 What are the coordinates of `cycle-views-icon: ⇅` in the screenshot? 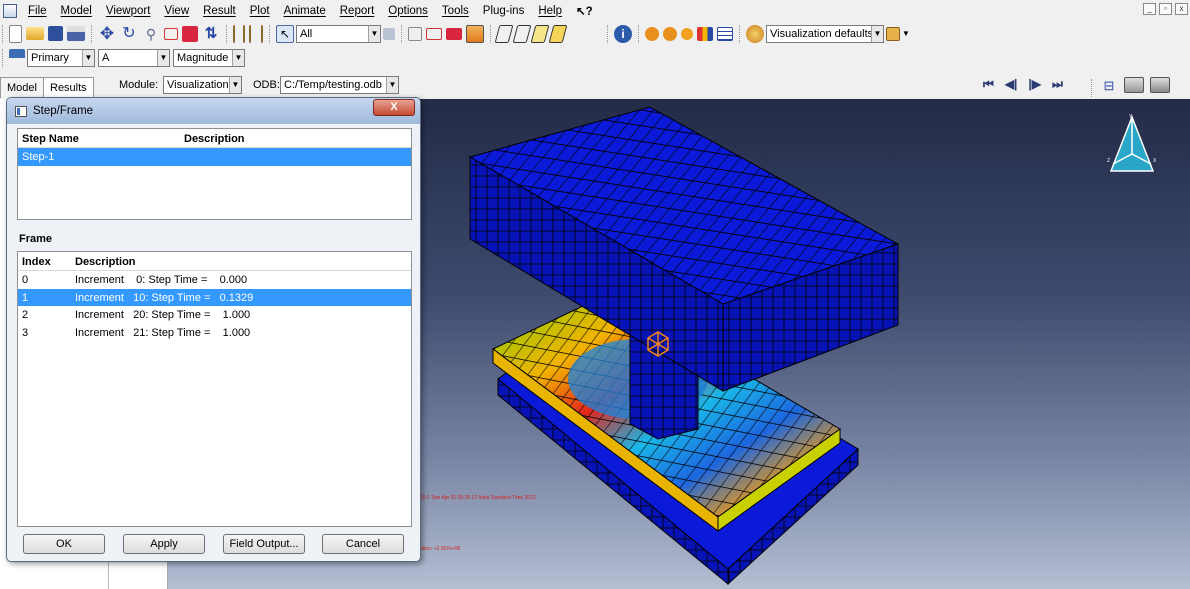 It's located at (211, 34).